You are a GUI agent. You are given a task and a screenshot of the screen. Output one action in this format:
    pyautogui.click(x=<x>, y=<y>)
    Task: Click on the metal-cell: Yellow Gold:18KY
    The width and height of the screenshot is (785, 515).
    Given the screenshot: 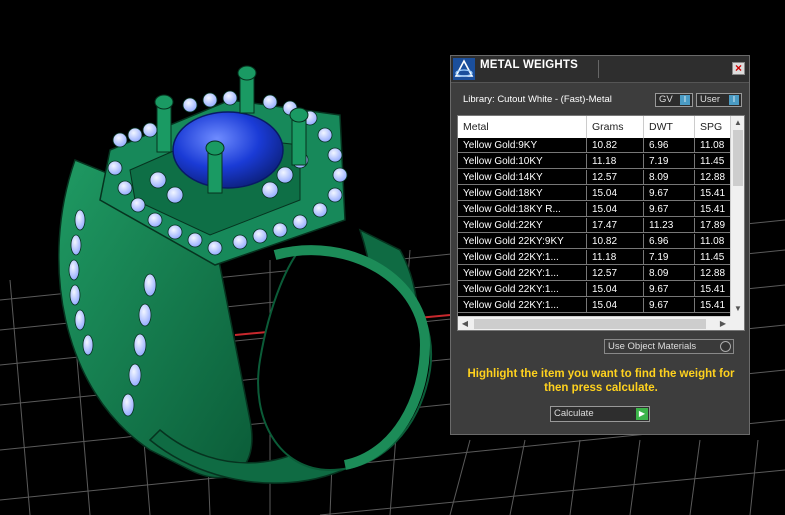 What is the action you would take?
    pyautogui.click(x=522, y=193)
    